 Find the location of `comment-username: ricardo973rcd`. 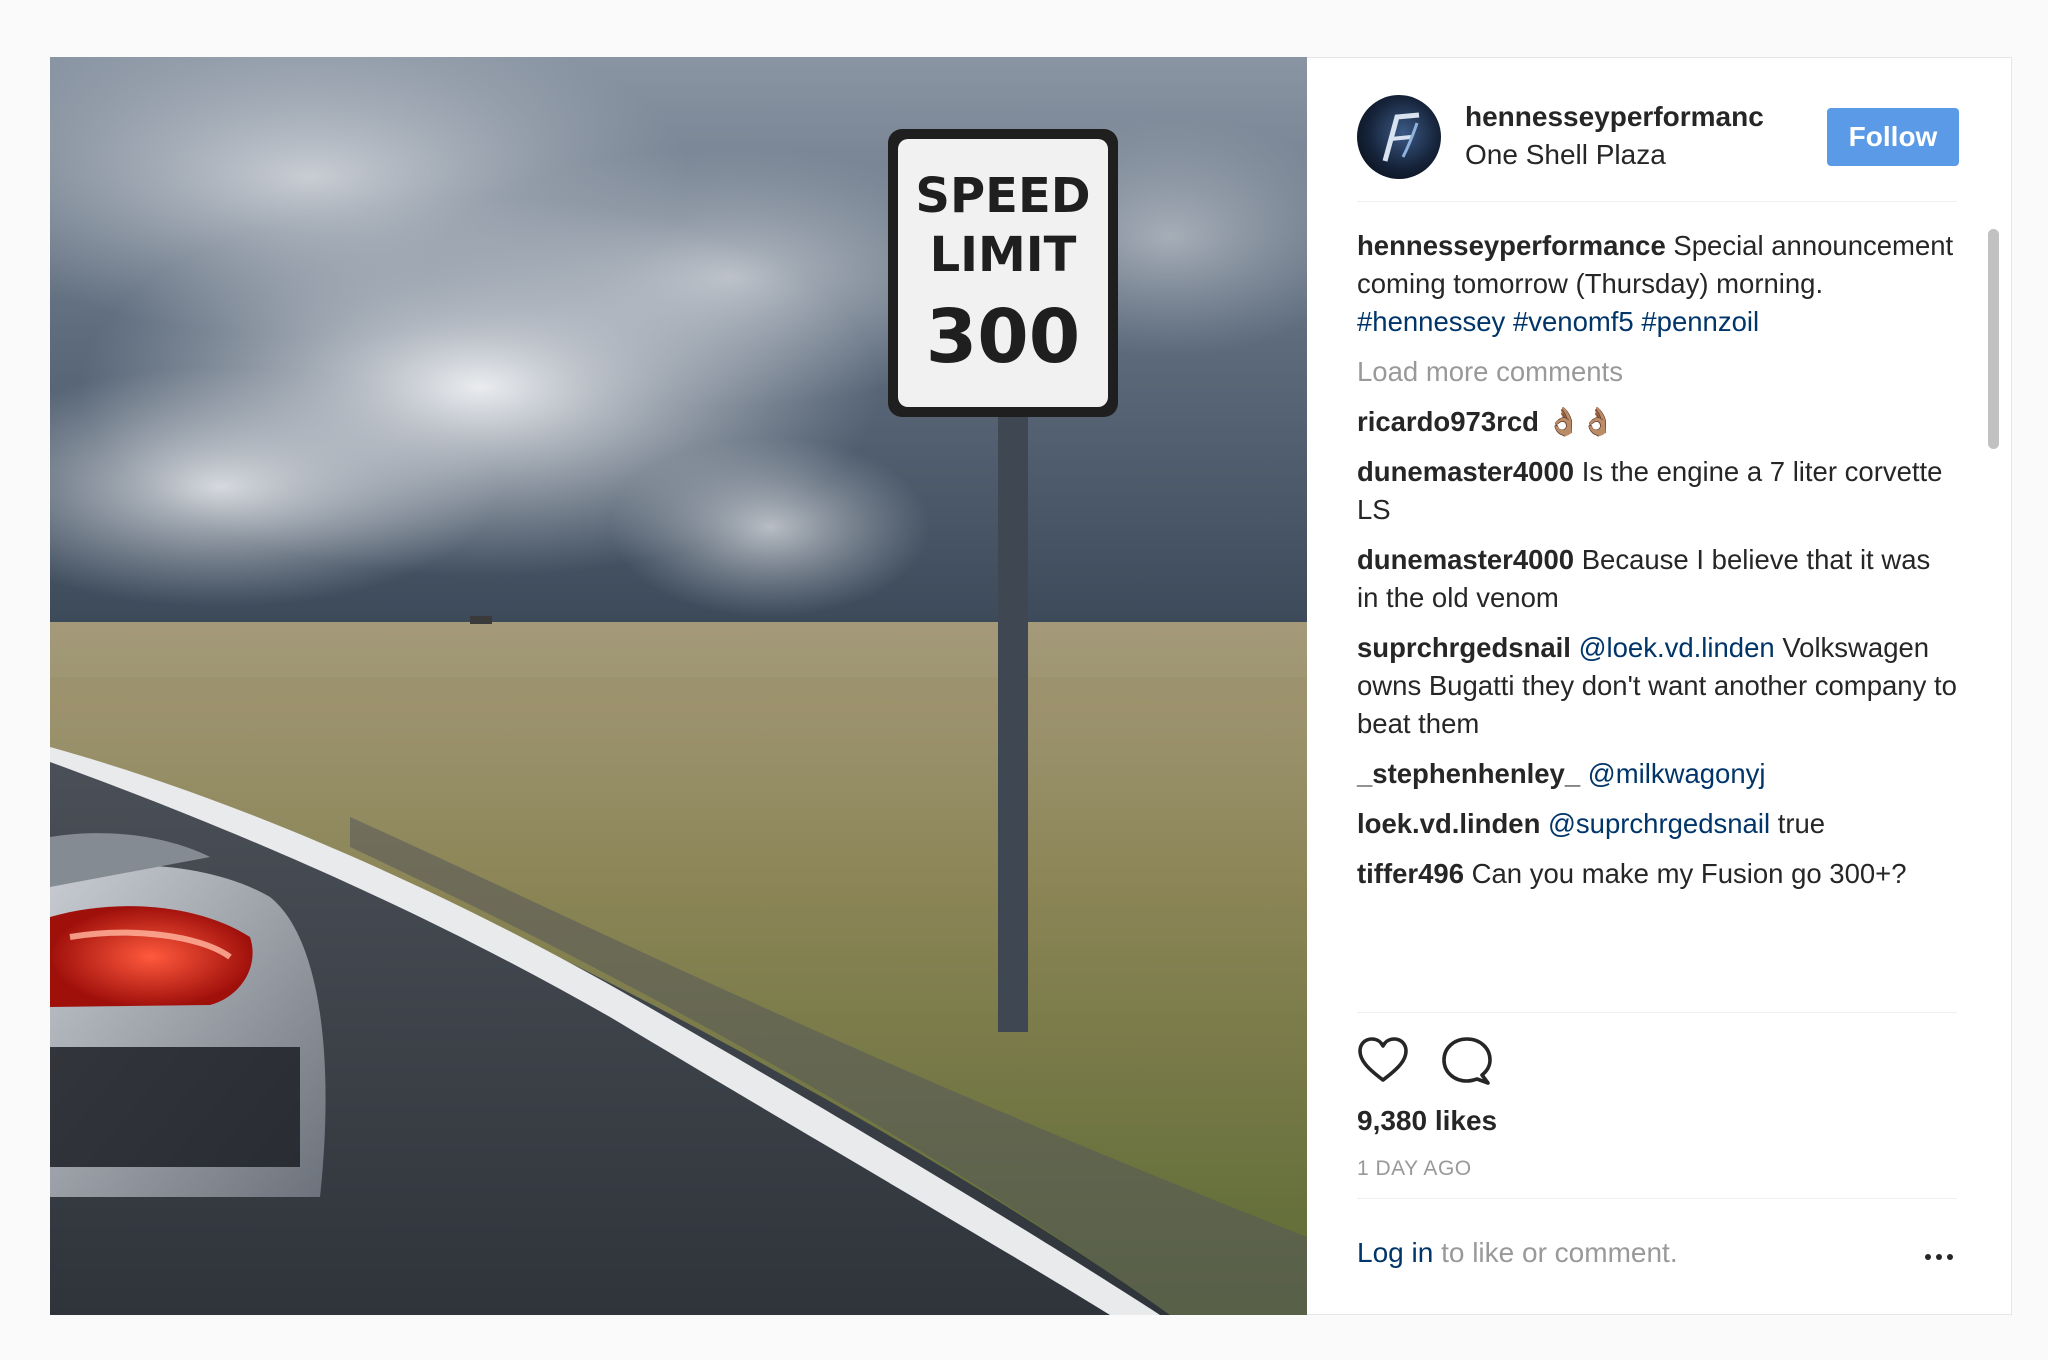

comment-username: ricardo973rcd is located at coordinates (1448, 421).